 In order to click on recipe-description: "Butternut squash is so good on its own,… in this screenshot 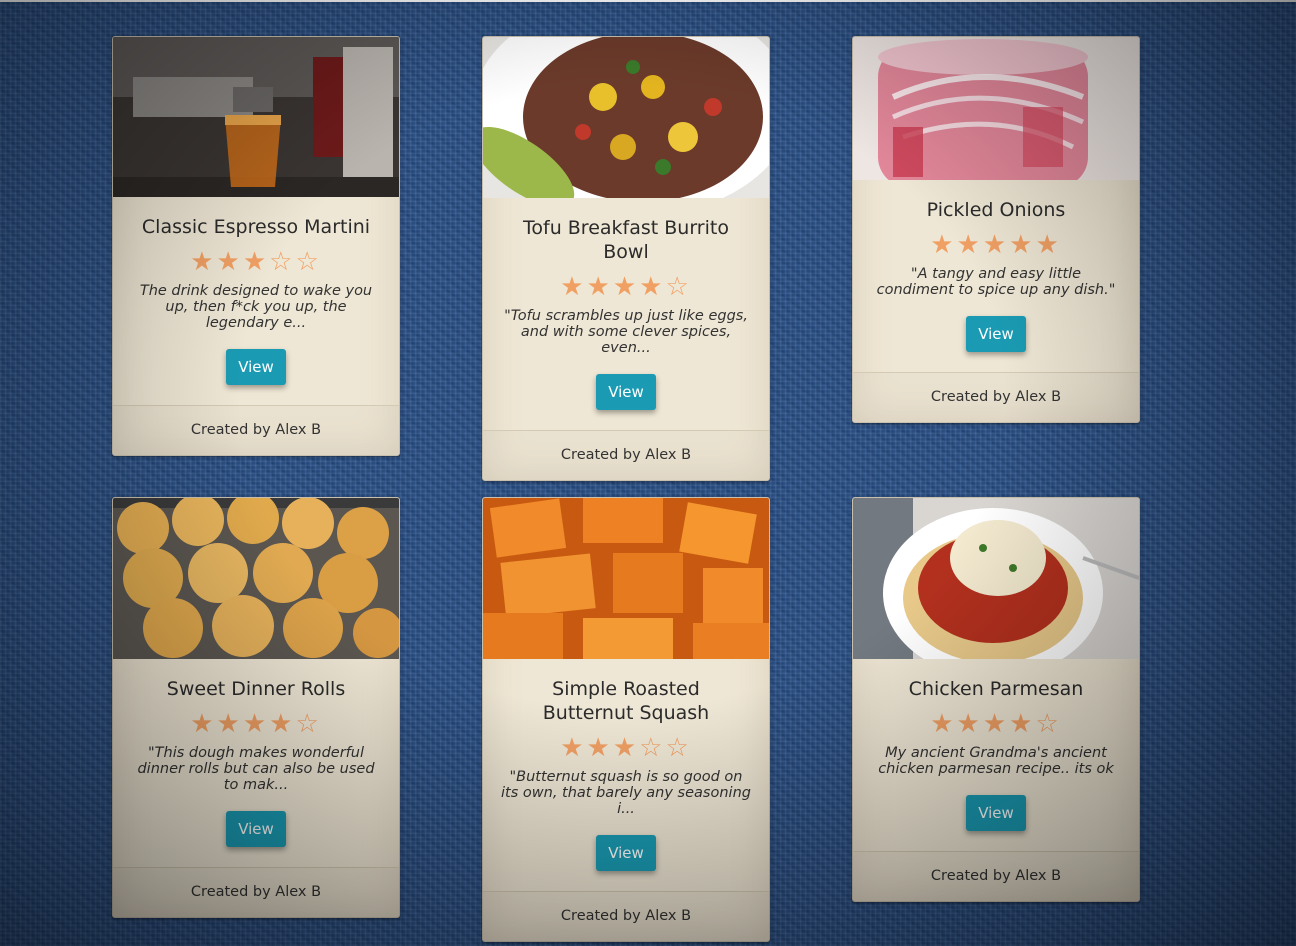, I will do `click(626, 793)`.